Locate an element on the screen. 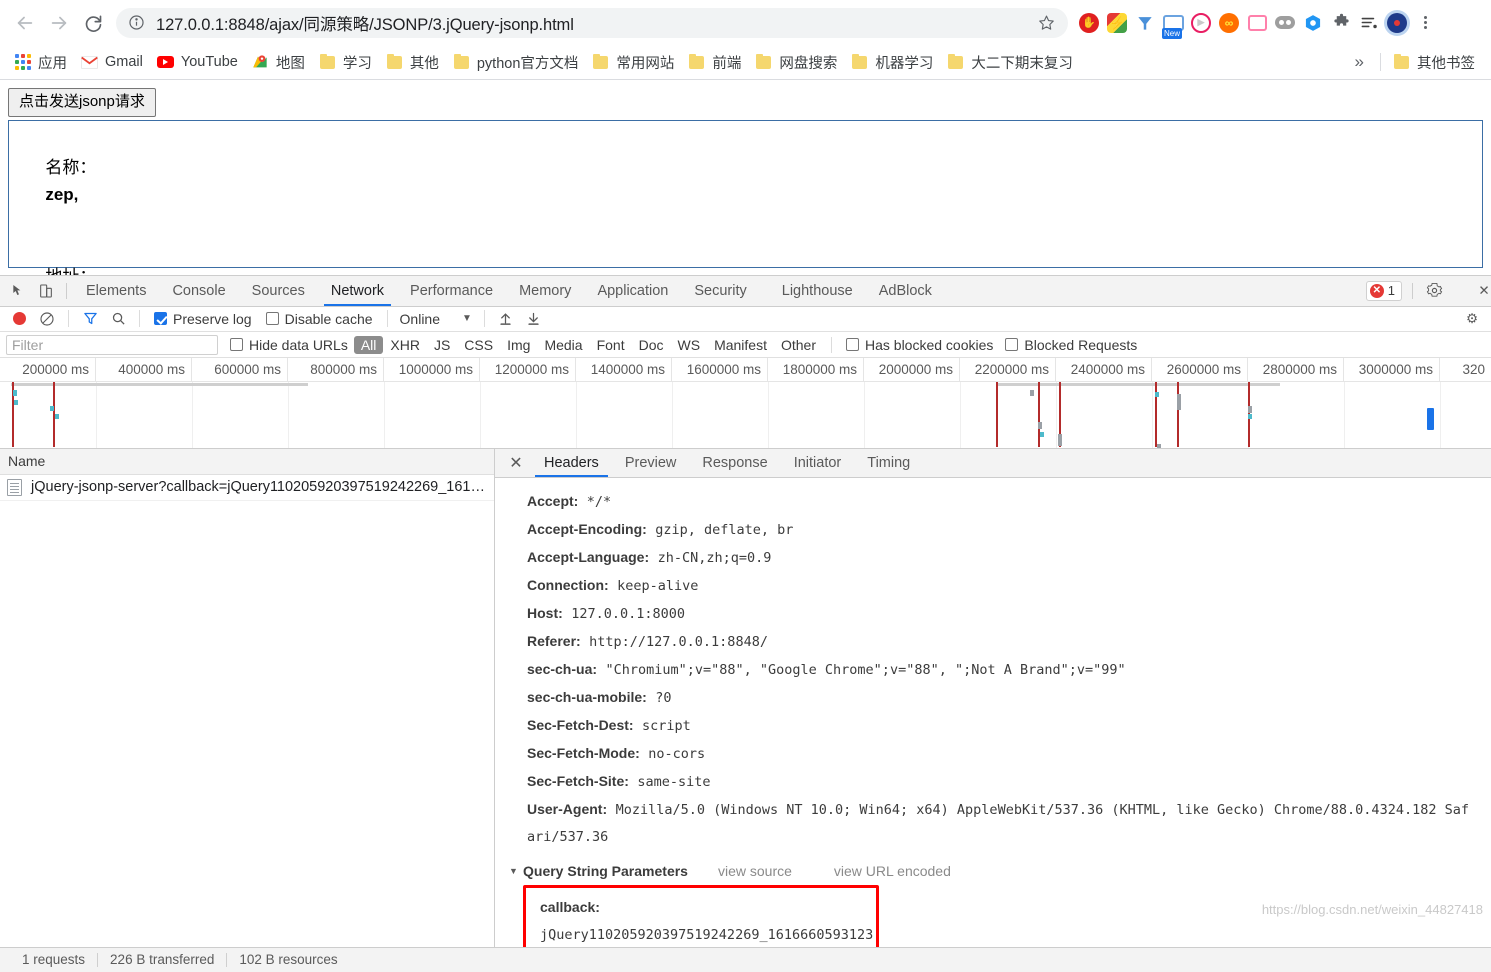 This screenshot has height=972, width=1491. bookmark-apps: 应用 is located at coordinates (40, 62).